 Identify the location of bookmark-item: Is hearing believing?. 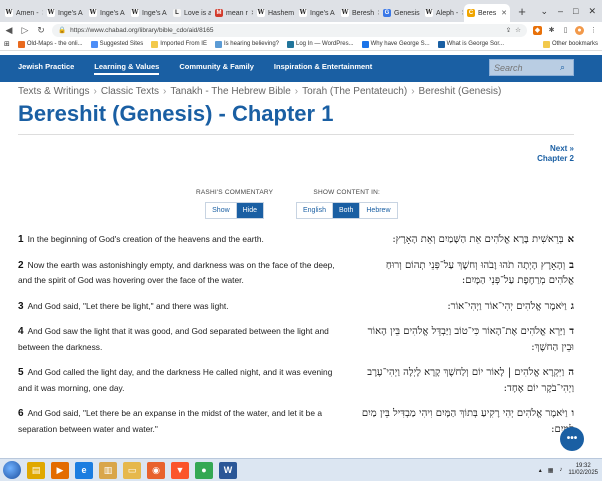
(246, 44).